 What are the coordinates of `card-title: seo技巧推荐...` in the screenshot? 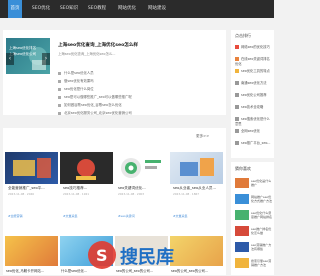 It's located at (75, 188).